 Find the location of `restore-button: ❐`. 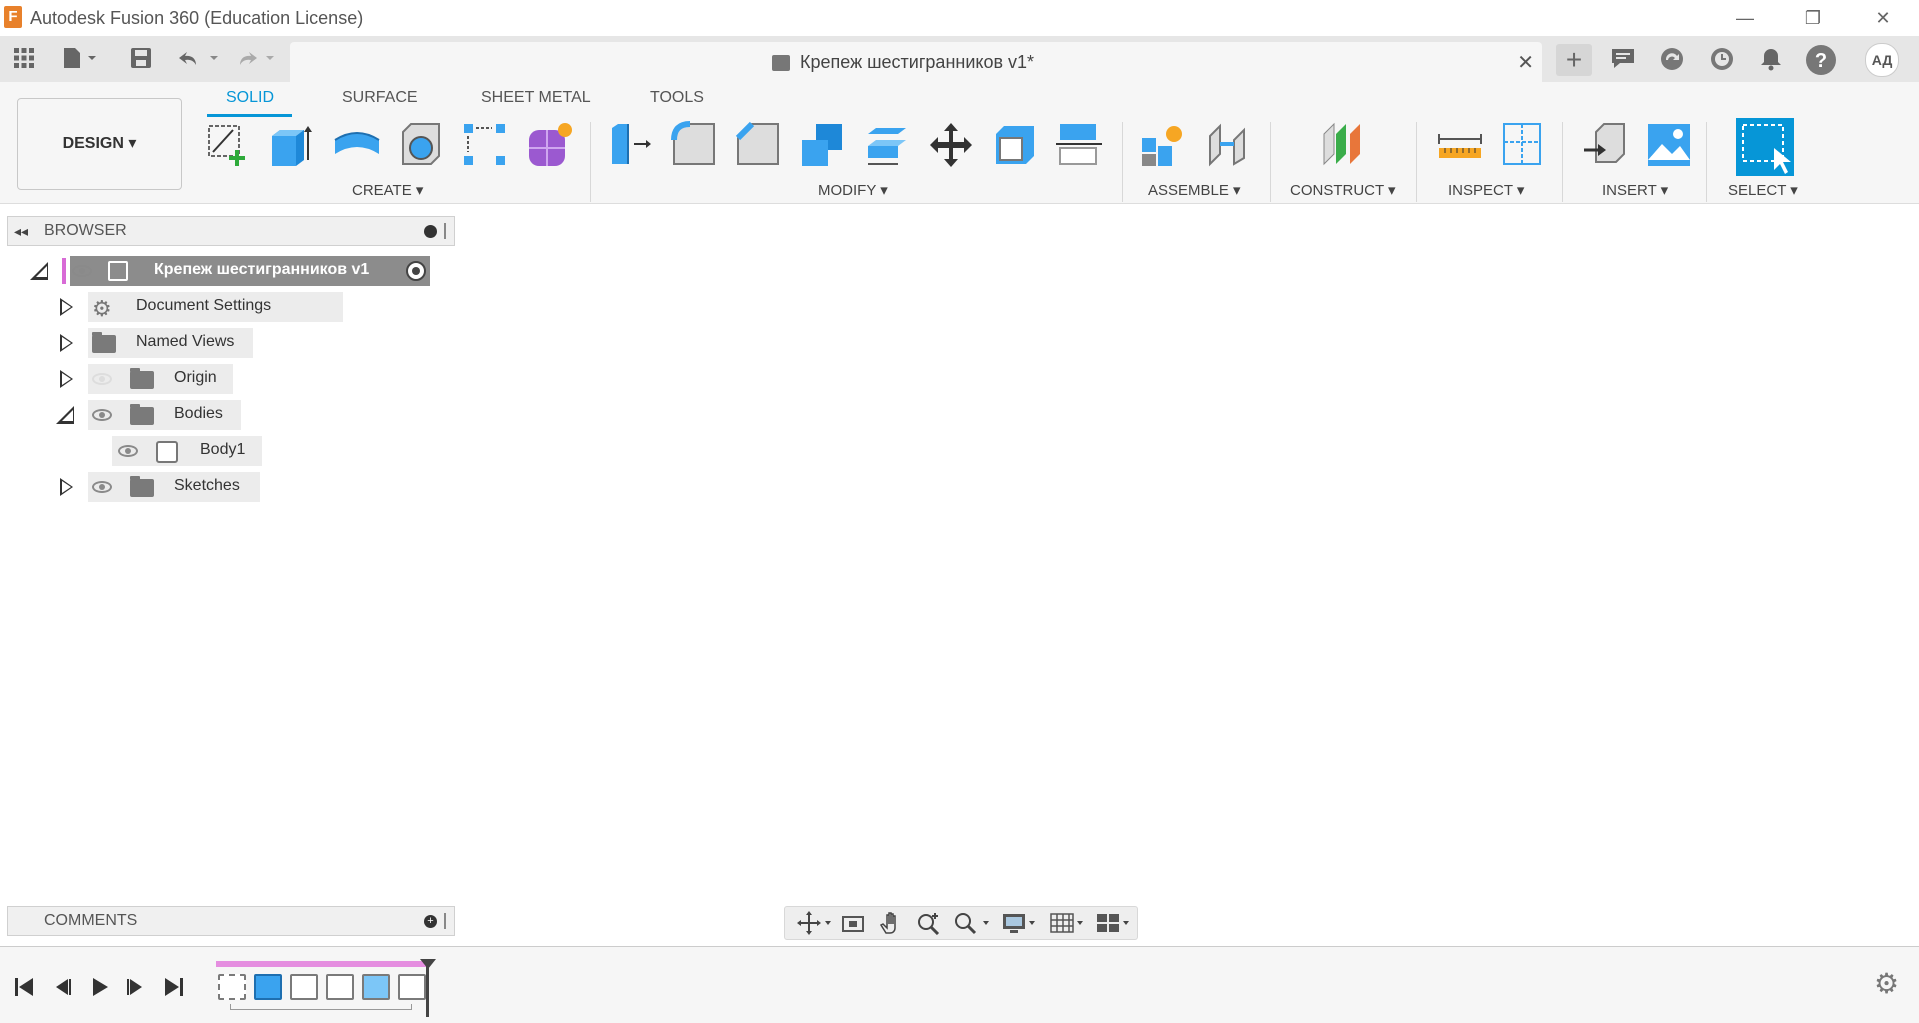

restore-button: ❐ is located at coordinates (1813, 18).